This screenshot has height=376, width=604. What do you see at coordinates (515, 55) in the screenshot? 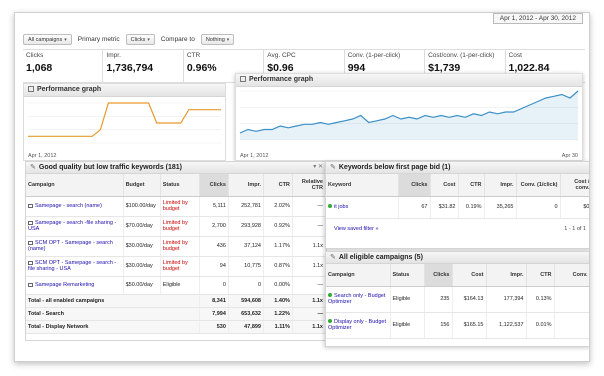
I see `metric-label: Cost` at bounding box center [515, 55].